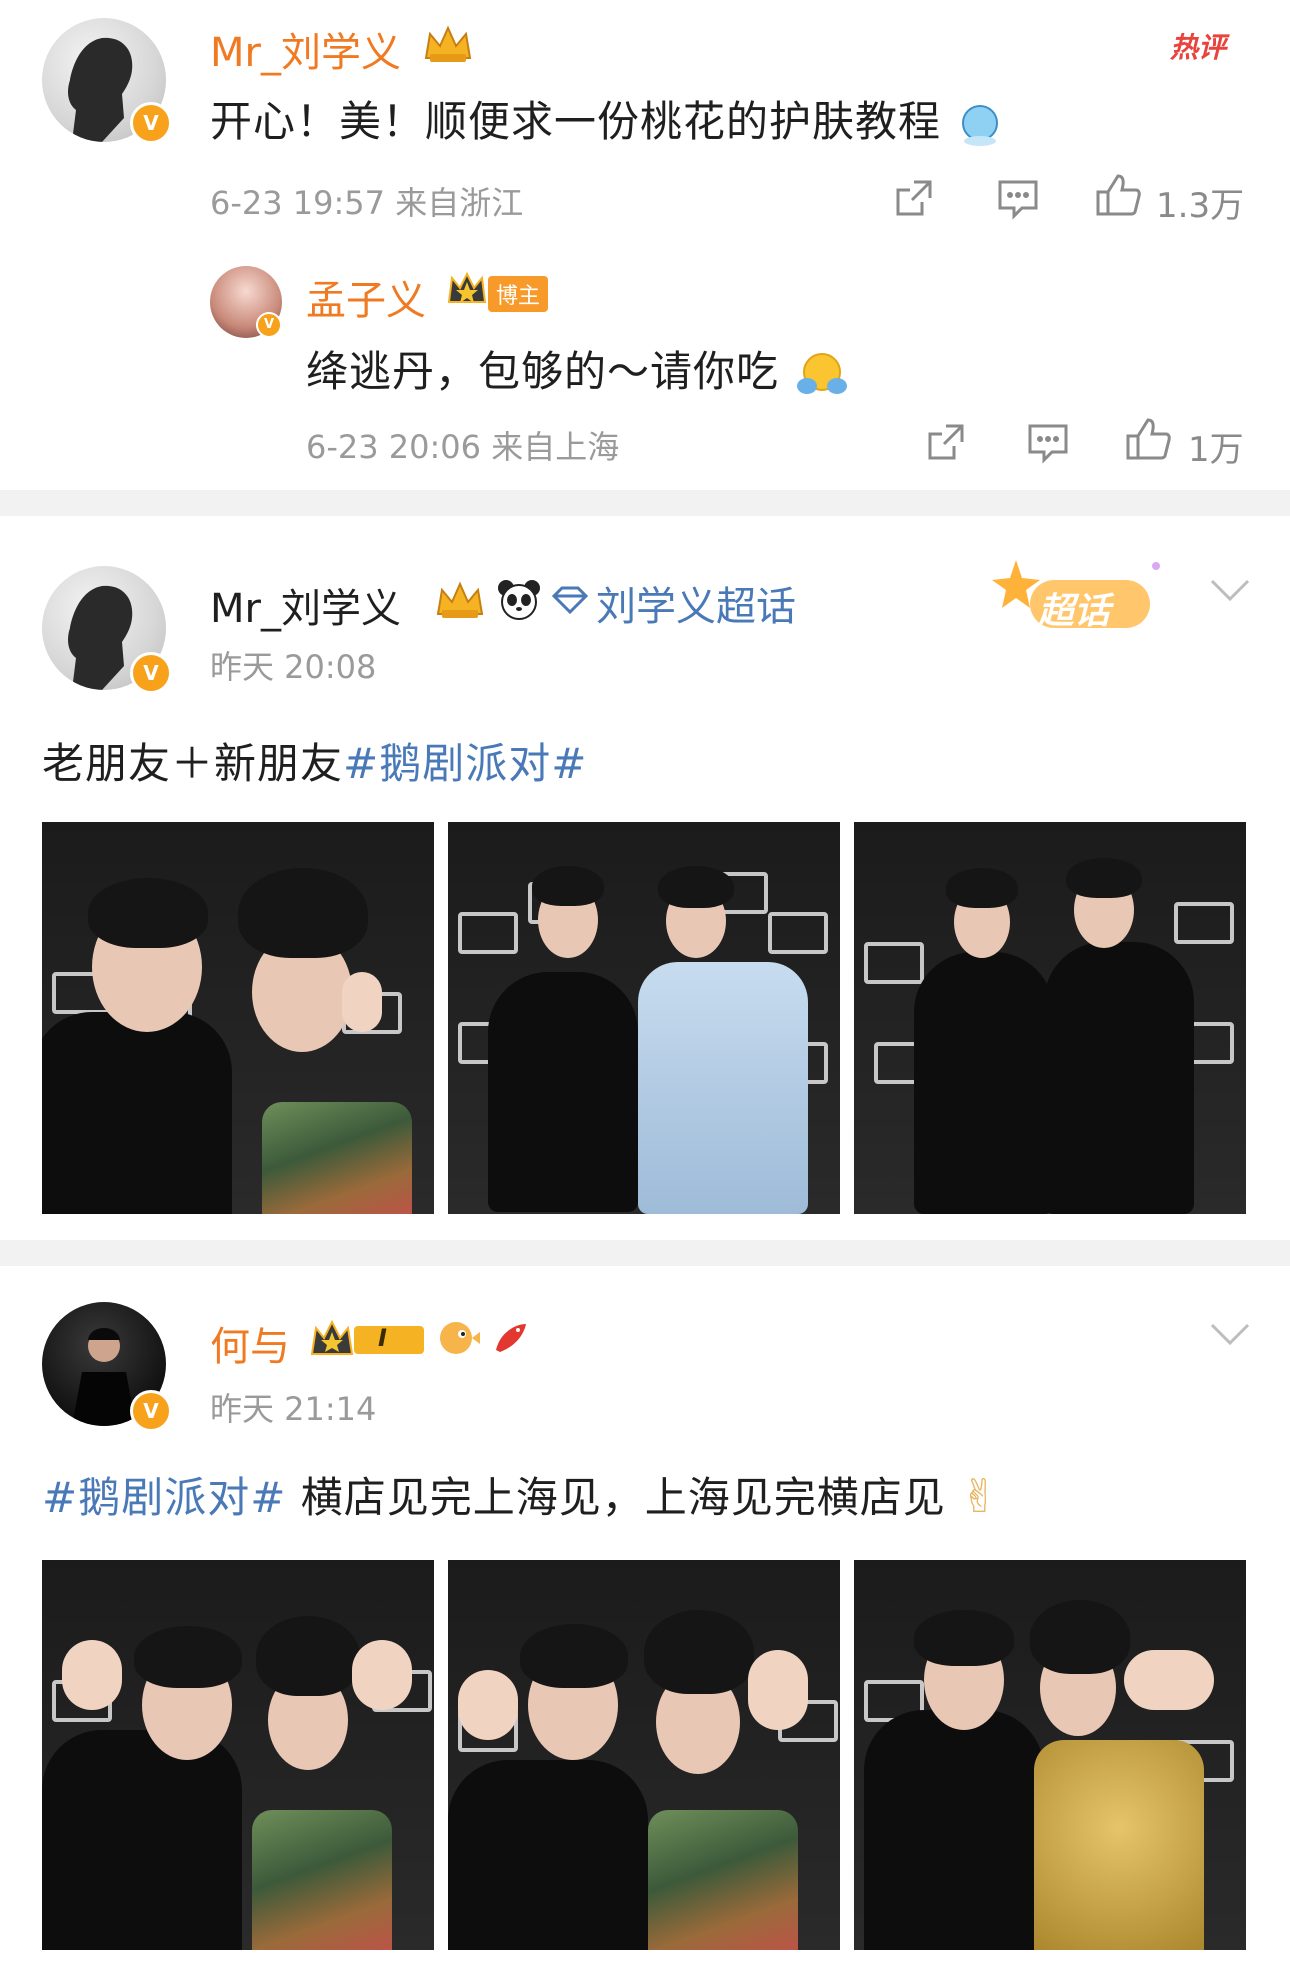 The image size is (1290, 1978). I want to click on reply-text-body: 绛逃丹，包够的～请你吃, so click(543, 371).